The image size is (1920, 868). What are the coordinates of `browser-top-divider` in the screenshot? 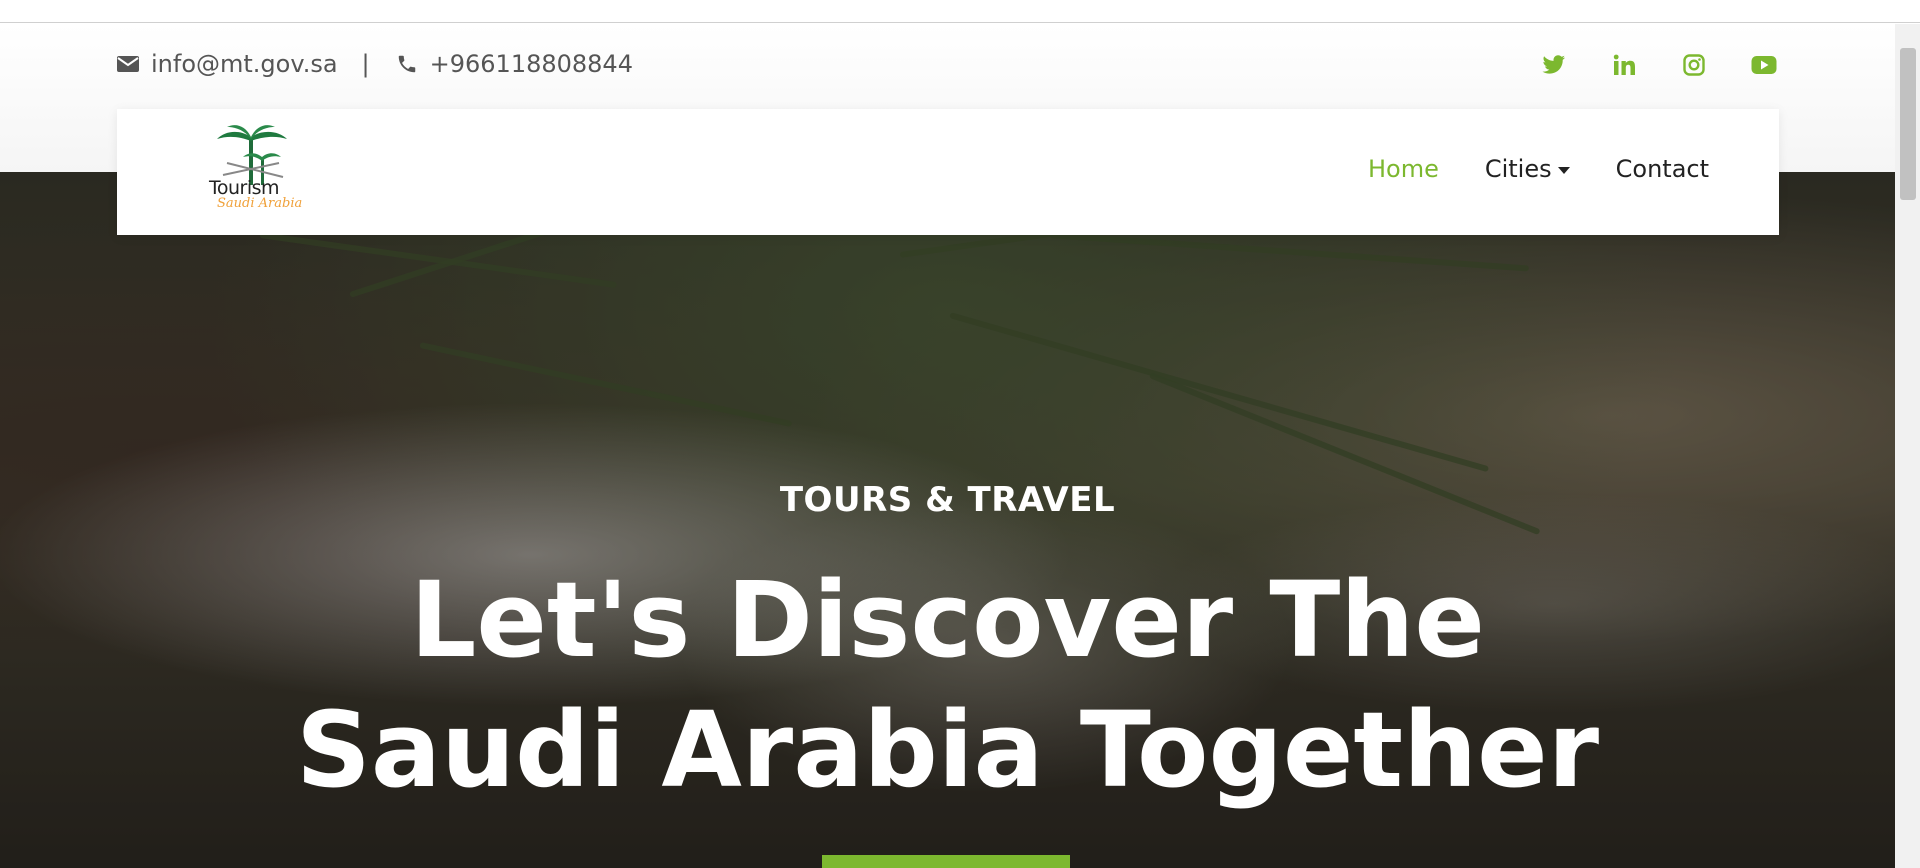 It's located at (960, 22).